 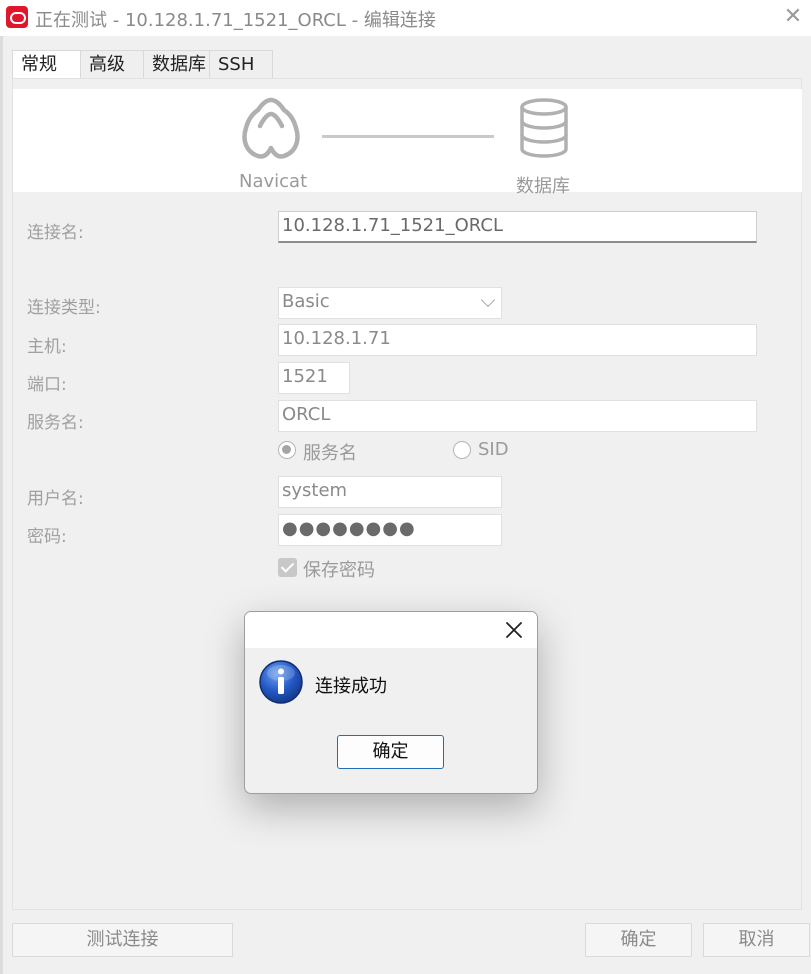 I want to click on tab-ssh: SSH, so click(x=241, y=64).